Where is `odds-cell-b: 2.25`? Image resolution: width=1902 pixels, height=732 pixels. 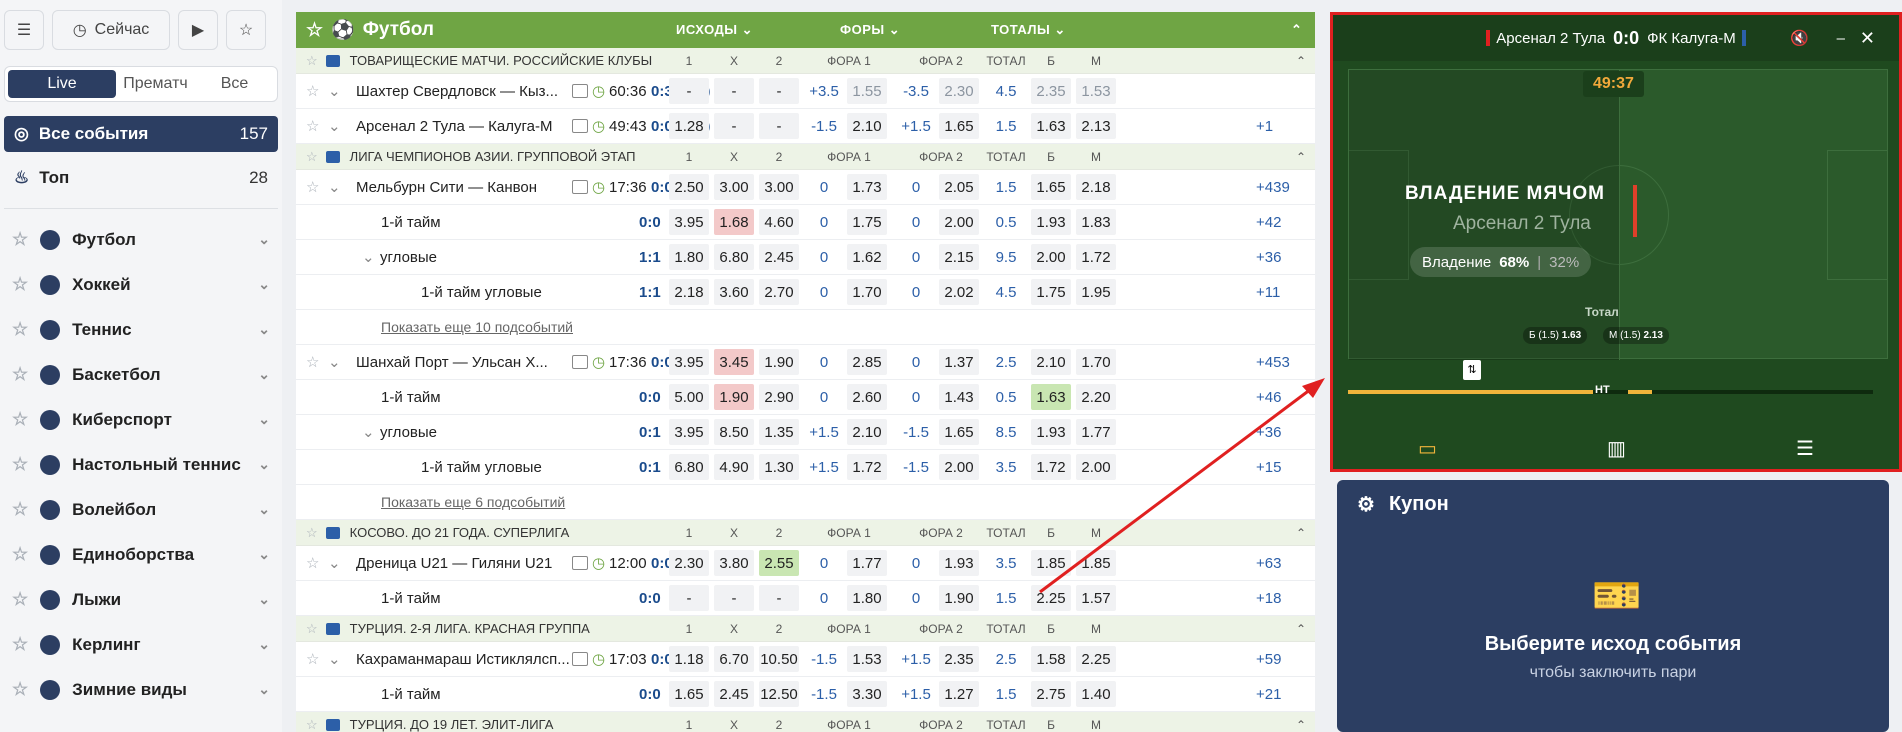 odds-cell-b: 2.25 is located at coordinates (1051, 598).